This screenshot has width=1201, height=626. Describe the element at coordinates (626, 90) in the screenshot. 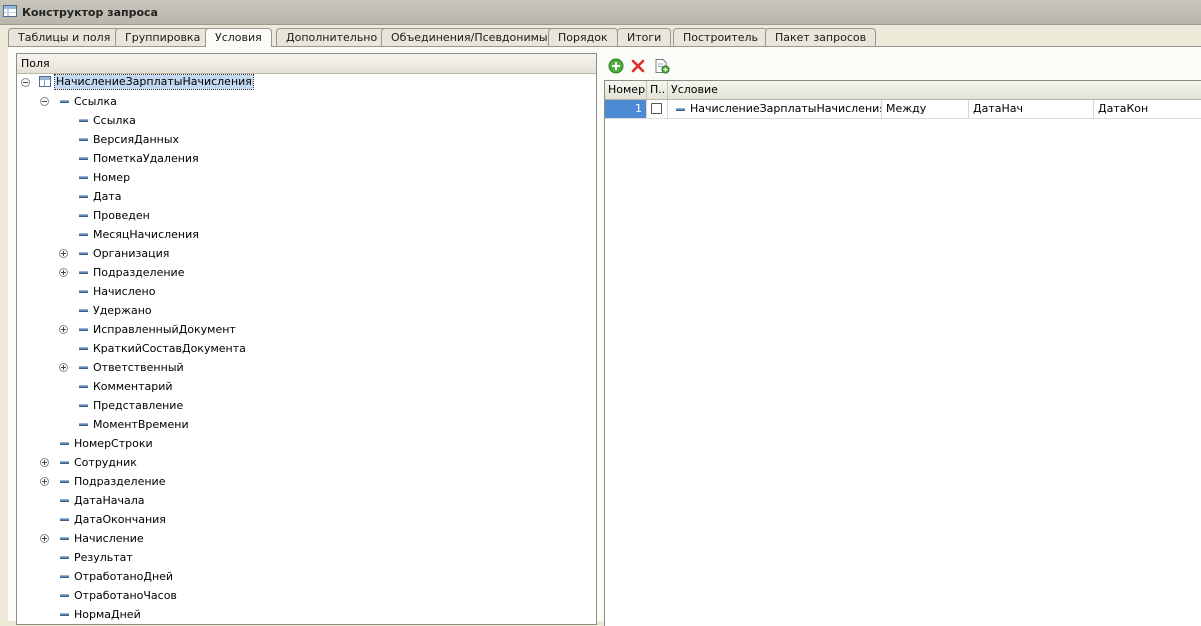

I see `column-number: Номер` at that location.